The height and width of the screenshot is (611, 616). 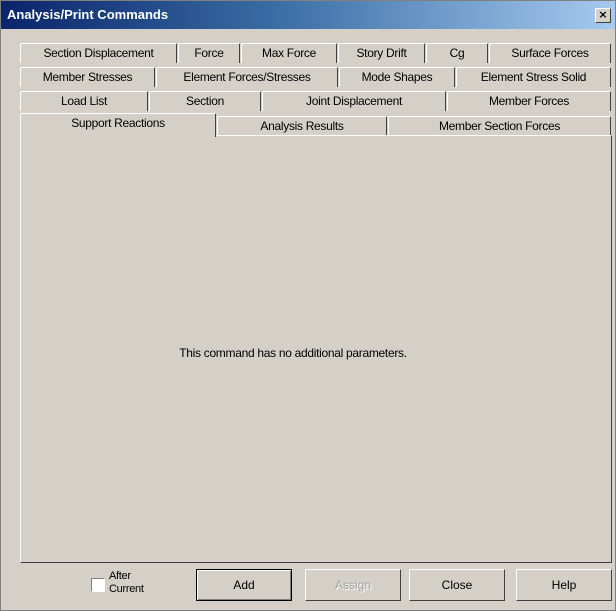 I want to click on tab-load-list: Load List, so click(x=84, y=101).